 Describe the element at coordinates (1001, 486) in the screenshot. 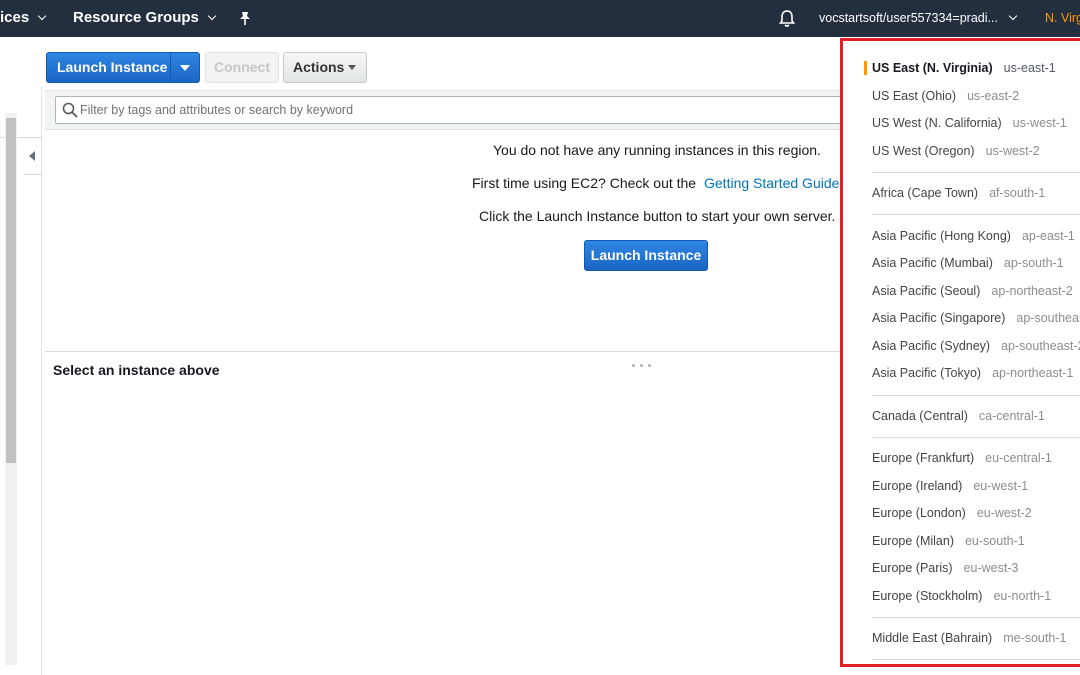

I see `region-code: eu-west-1` at that location.